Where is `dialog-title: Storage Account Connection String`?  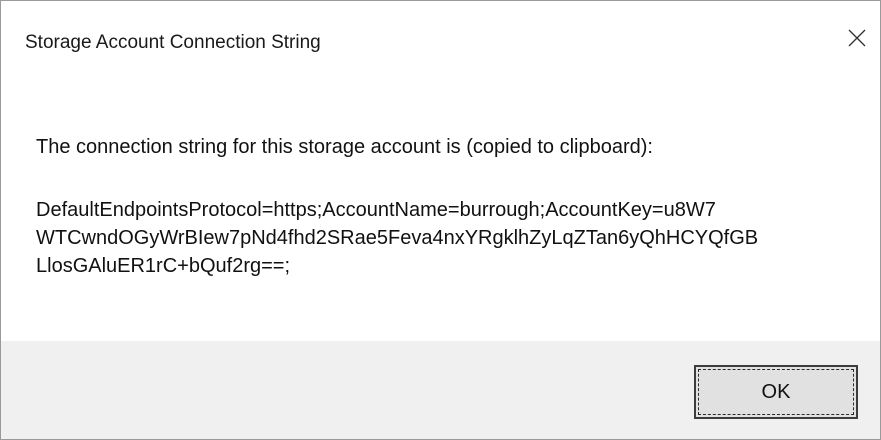
dialog-title: Storage Account Connection String is located at coordinates (173, 42).